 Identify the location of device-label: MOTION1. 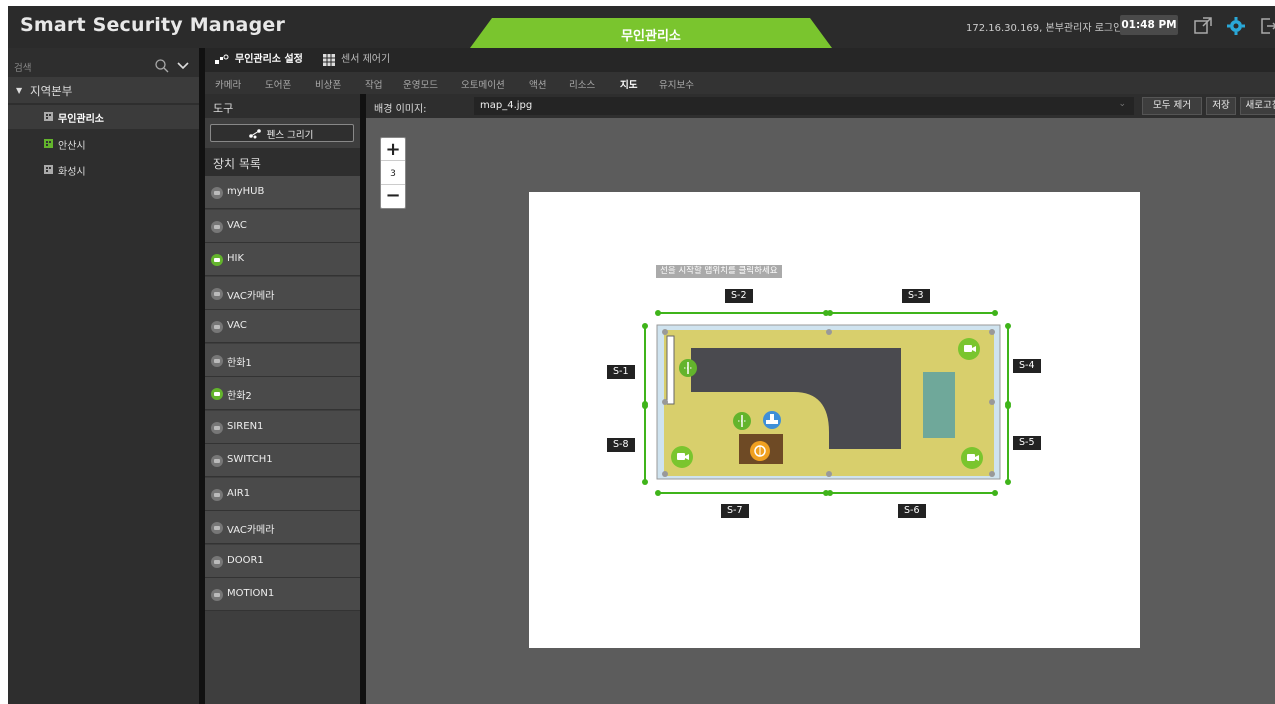
(251, 593).